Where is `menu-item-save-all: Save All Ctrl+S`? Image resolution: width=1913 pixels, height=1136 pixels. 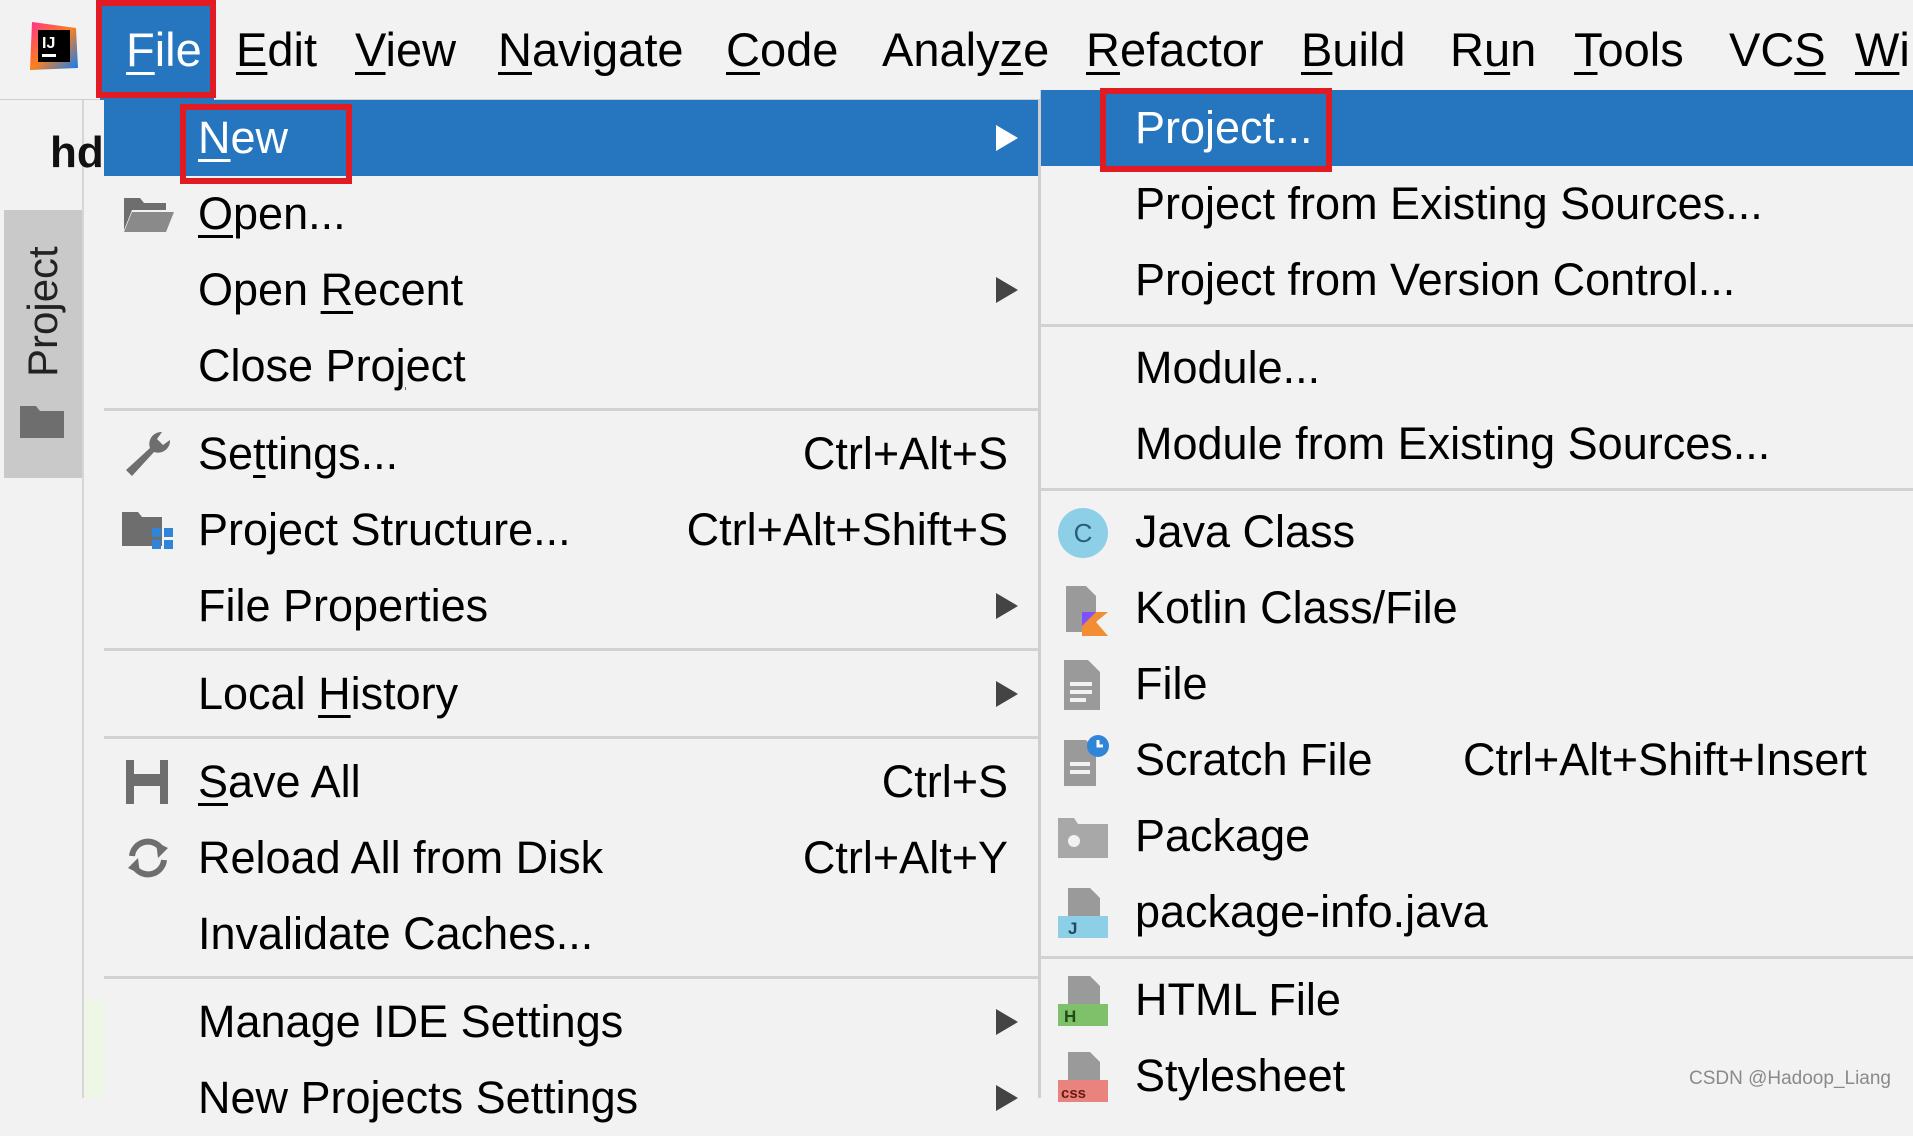 menu-item-save-all: Save All Ctrl+S is located at coordinates (571, 782).